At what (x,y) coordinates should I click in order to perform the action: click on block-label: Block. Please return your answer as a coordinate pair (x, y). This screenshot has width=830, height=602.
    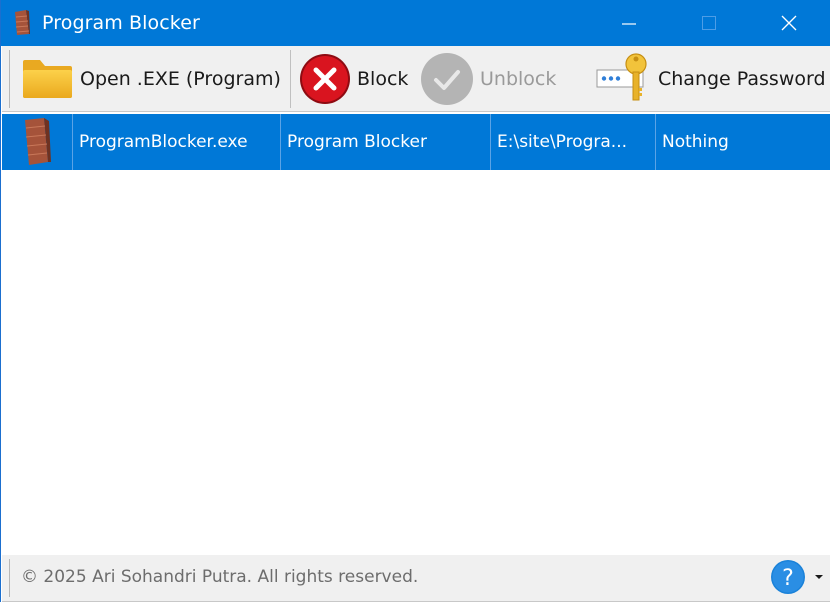
    Looking at the image, I should click on (383, 79).